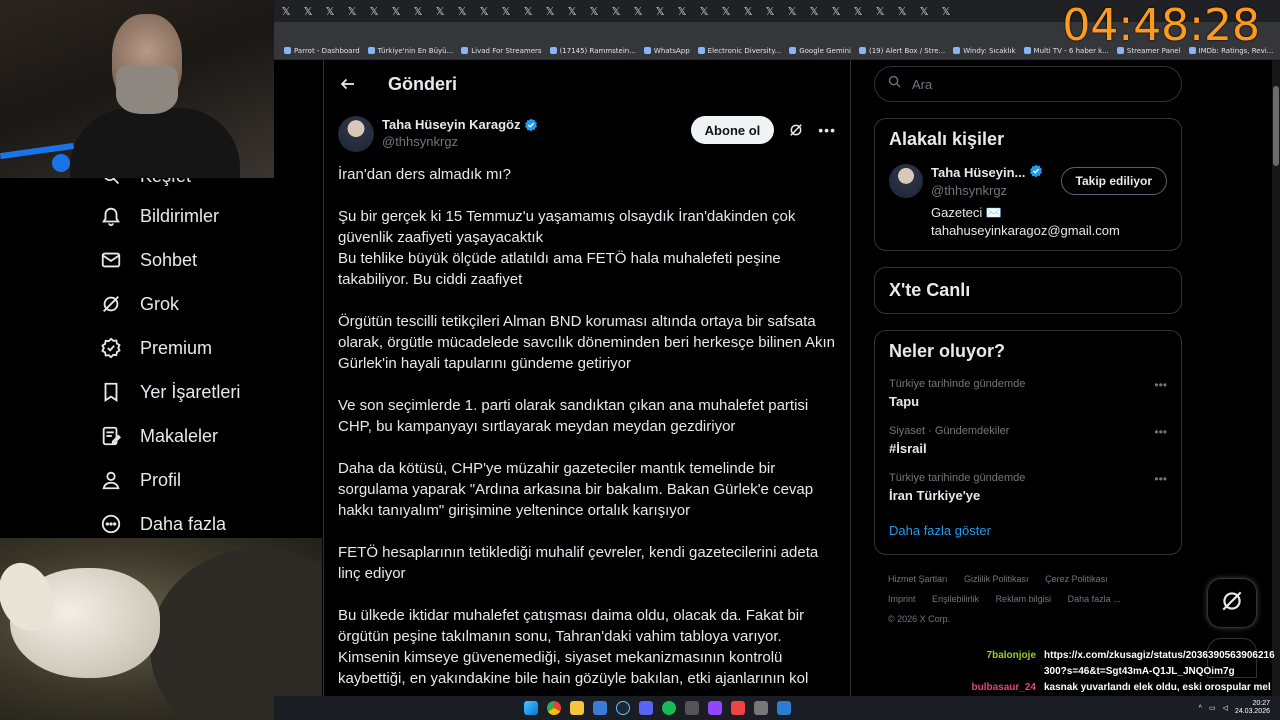  Describe the element at coordinates (553, 50) in the screenshot. I see `bookmark-favicon-icon` at that location.